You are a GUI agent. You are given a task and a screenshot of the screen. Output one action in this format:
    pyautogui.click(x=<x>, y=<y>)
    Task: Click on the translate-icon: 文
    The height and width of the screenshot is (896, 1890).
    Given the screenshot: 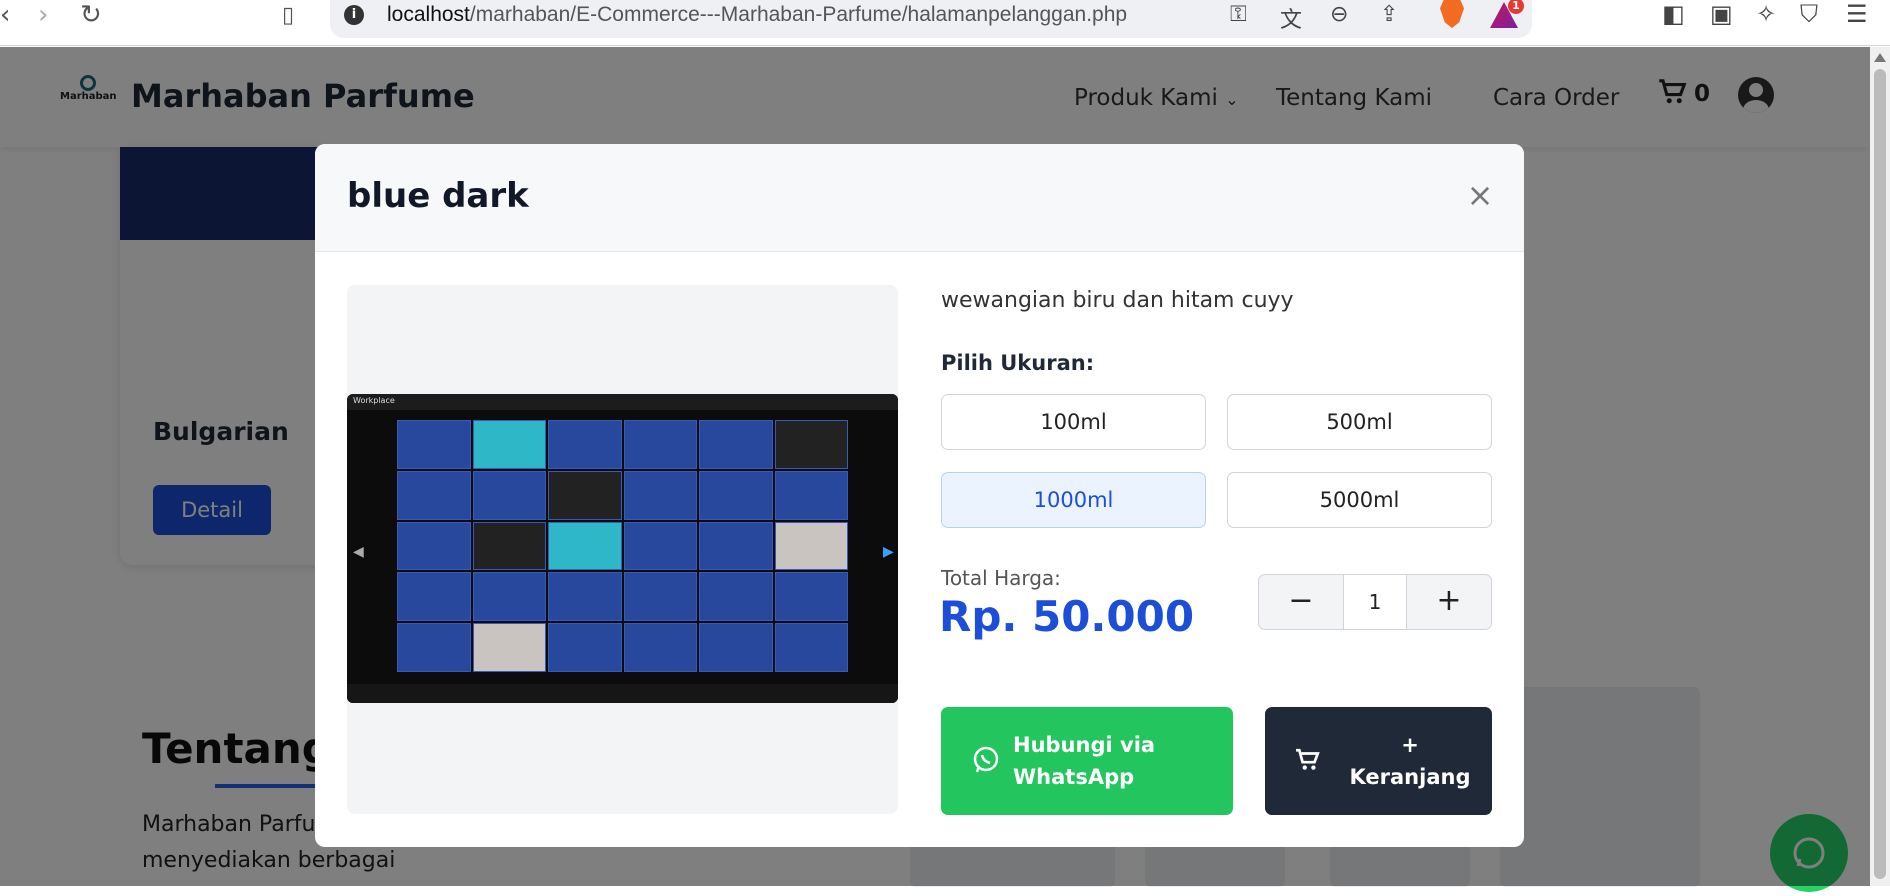 What is the action you would take?
    pyautogui.click(x=1291, y=18)
    